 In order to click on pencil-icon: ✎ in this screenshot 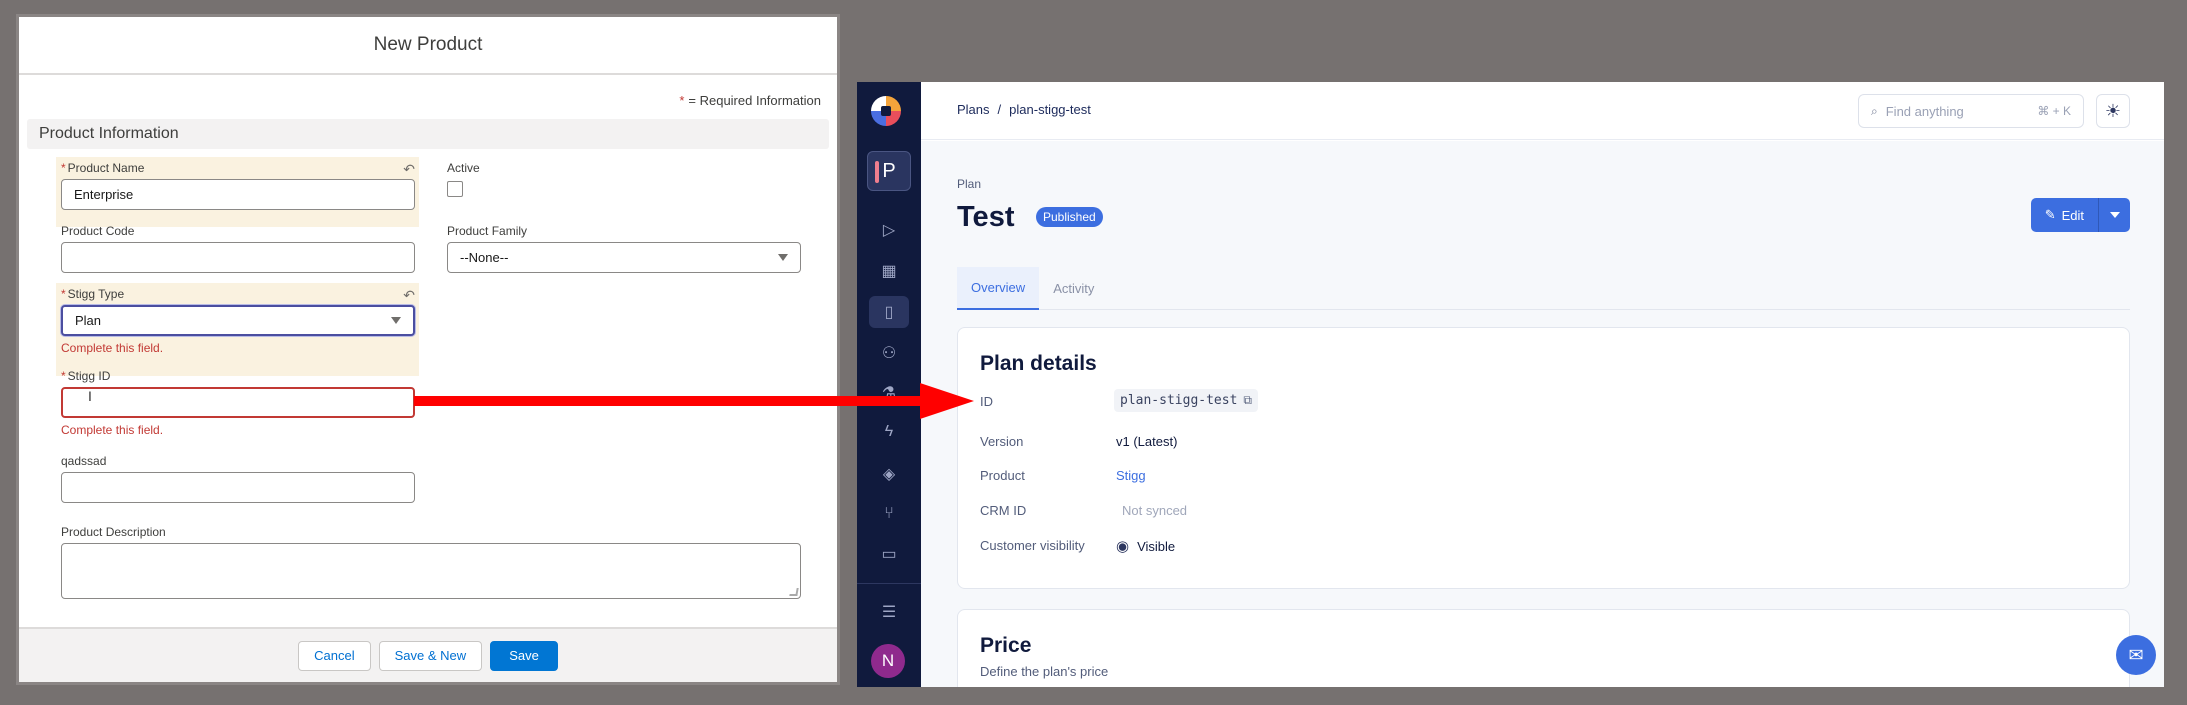, I will do `click(2050, 214)`.